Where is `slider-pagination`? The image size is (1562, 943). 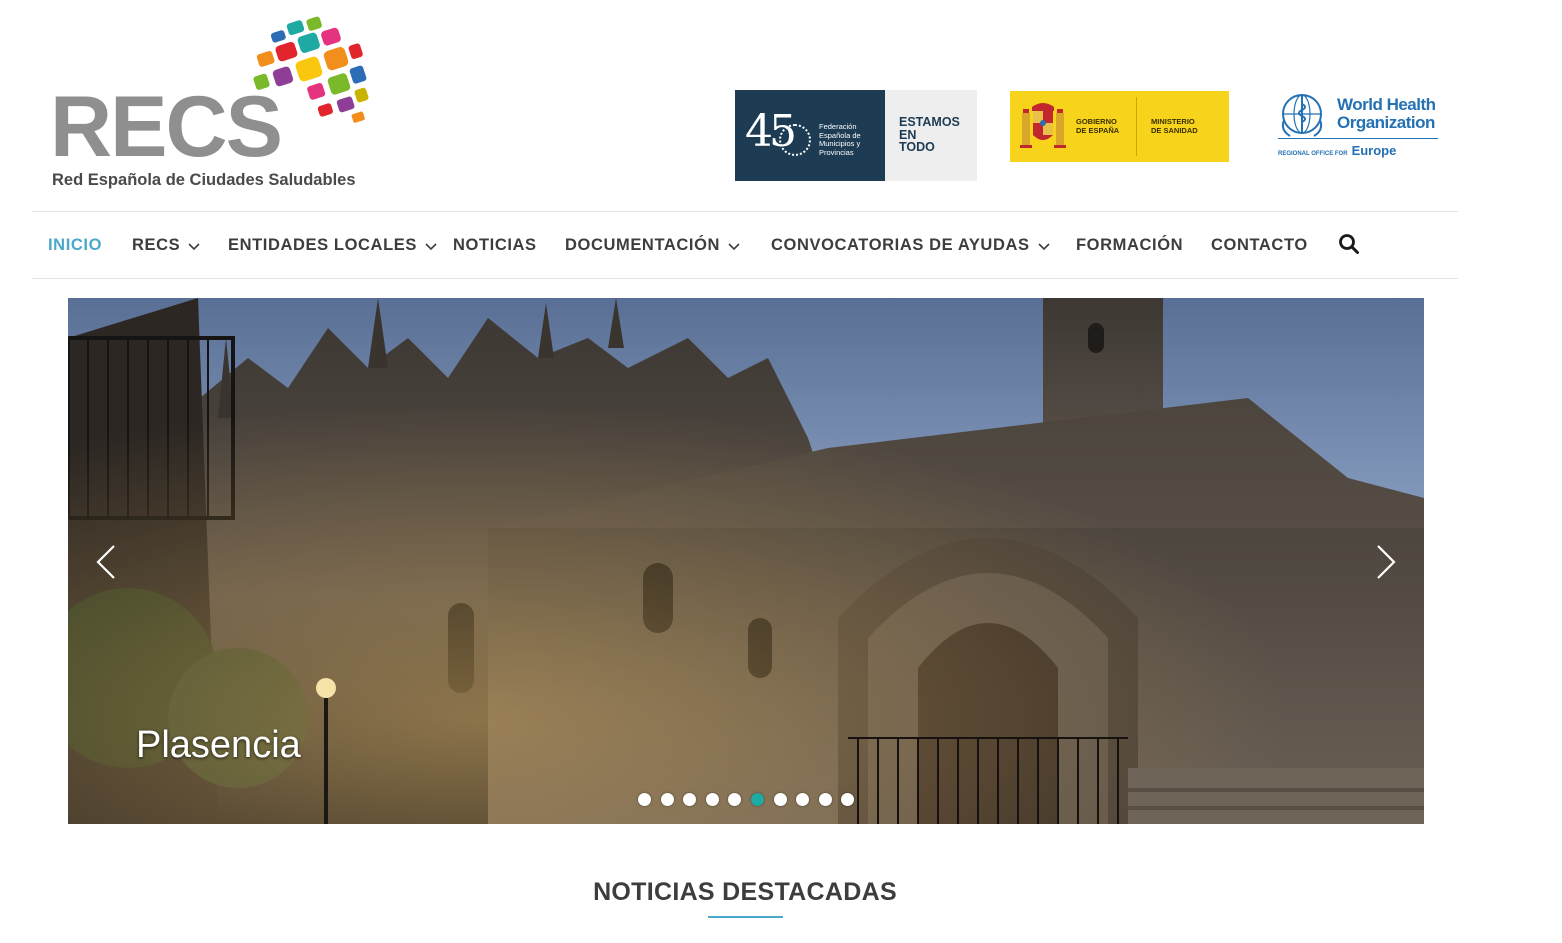 slider-pagination is located at coordinates (753, 800).